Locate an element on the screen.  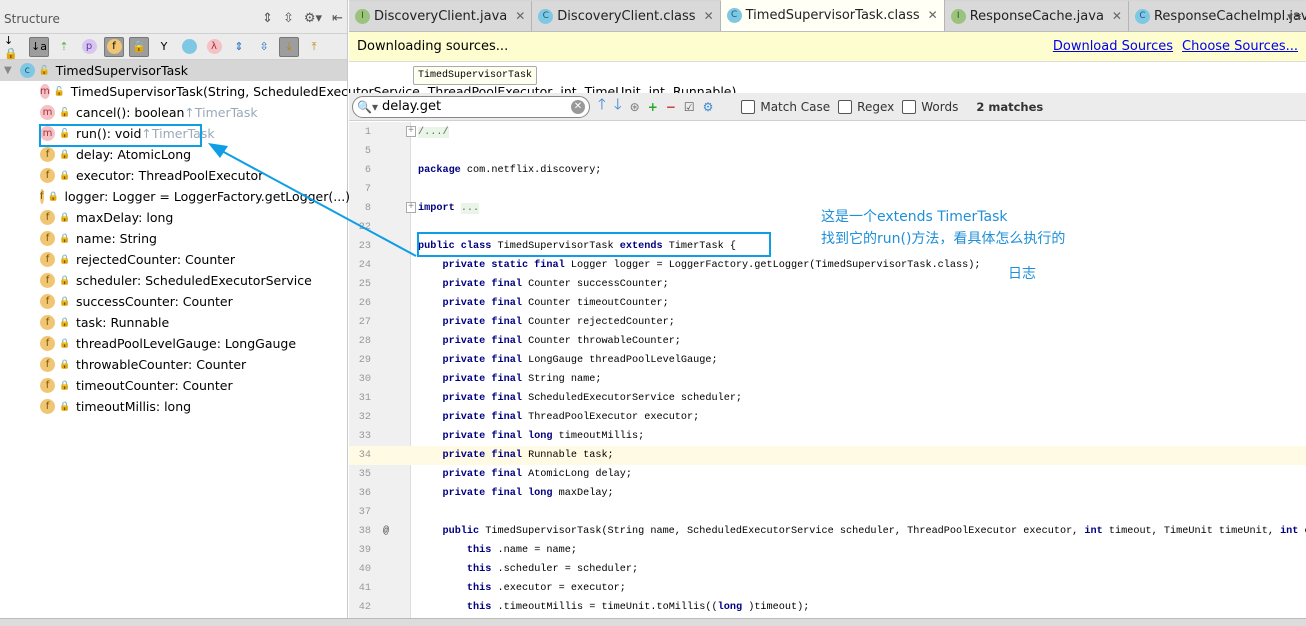
tree-item-field: f 🔒 rejectedCounter: Counter is located at coordinates (173, 259).